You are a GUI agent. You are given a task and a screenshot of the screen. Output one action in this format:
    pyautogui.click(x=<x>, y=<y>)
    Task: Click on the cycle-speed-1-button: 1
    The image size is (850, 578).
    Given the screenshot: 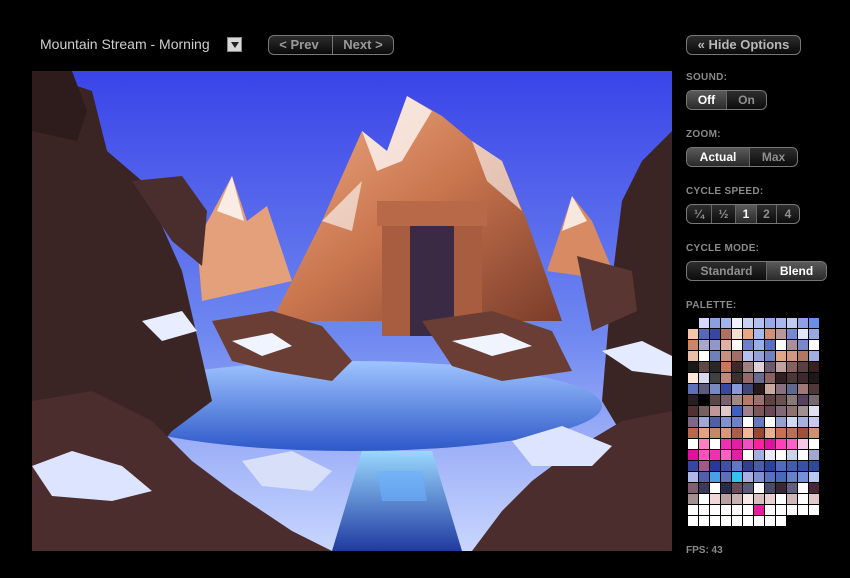 What is the action you would take?
    pyautogui.click(x=746, y=214)
    